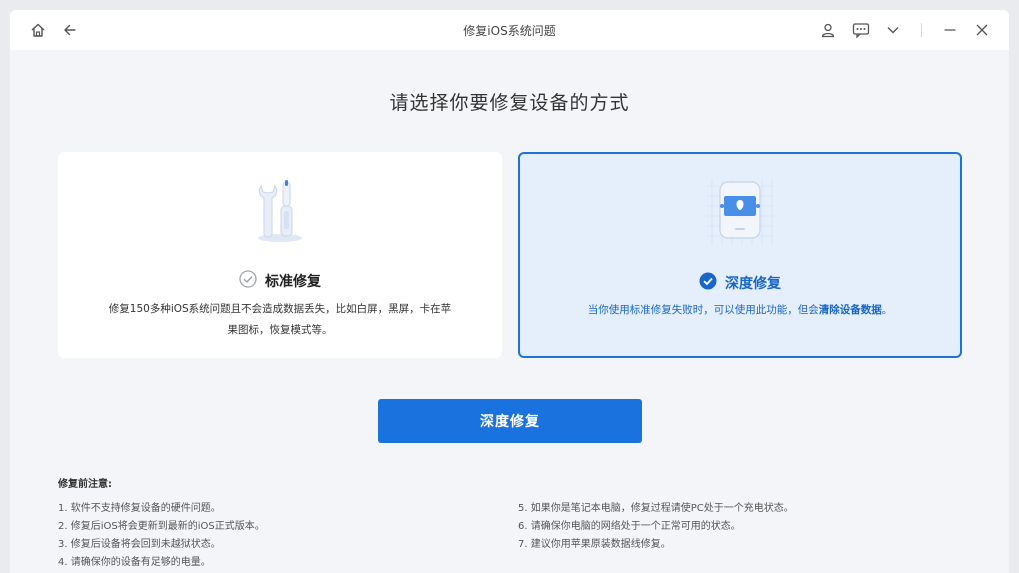 The width and height of the screenshot is (1019, 573). I want to click on note-item: 3. 修复后设备将会回到未越狱状态。, so click(139, 544).